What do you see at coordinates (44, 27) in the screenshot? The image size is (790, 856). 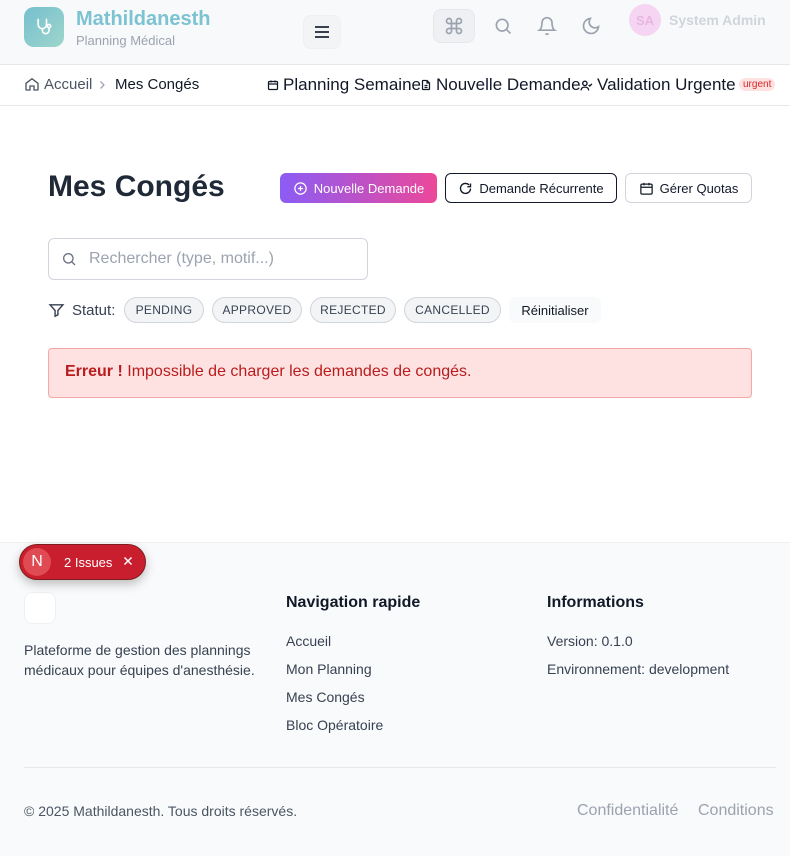 I see `stethoscope-icon` at bounding box center [44, 27].